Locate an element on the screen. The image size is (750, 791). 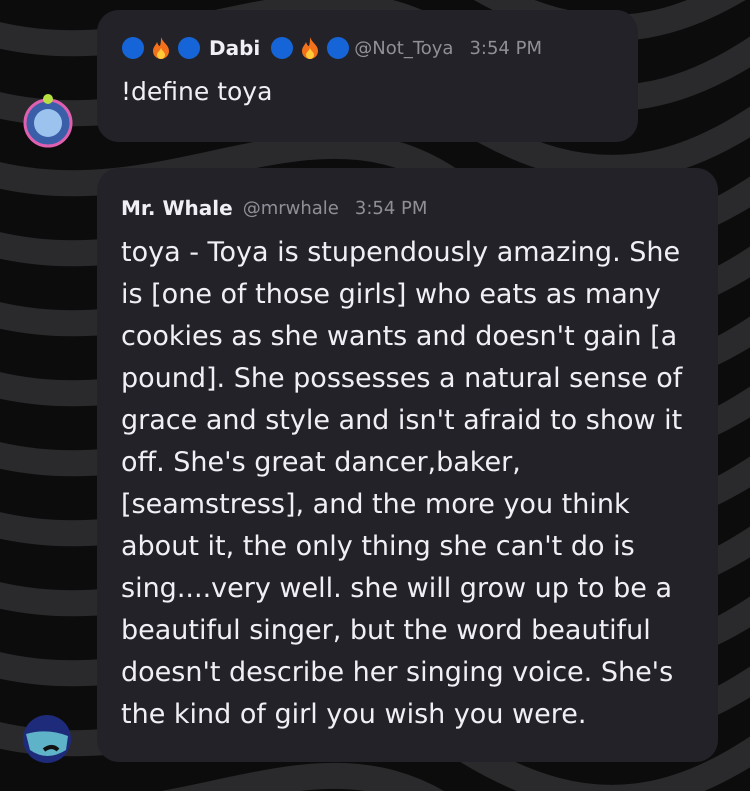
author-name: Dabi is located at coordinates (234, 48).